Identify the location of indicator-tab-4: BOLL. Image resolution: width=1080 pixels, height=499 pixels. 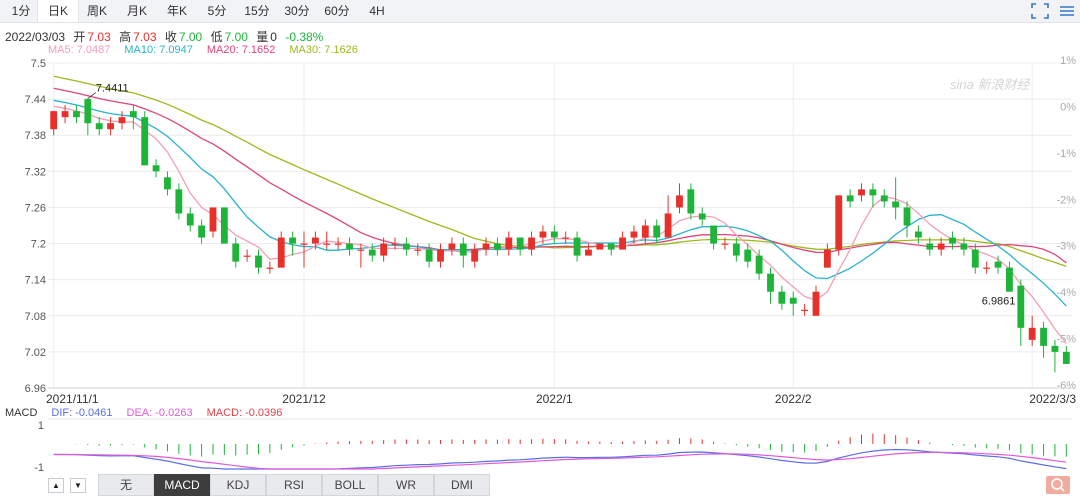
(350, 485).